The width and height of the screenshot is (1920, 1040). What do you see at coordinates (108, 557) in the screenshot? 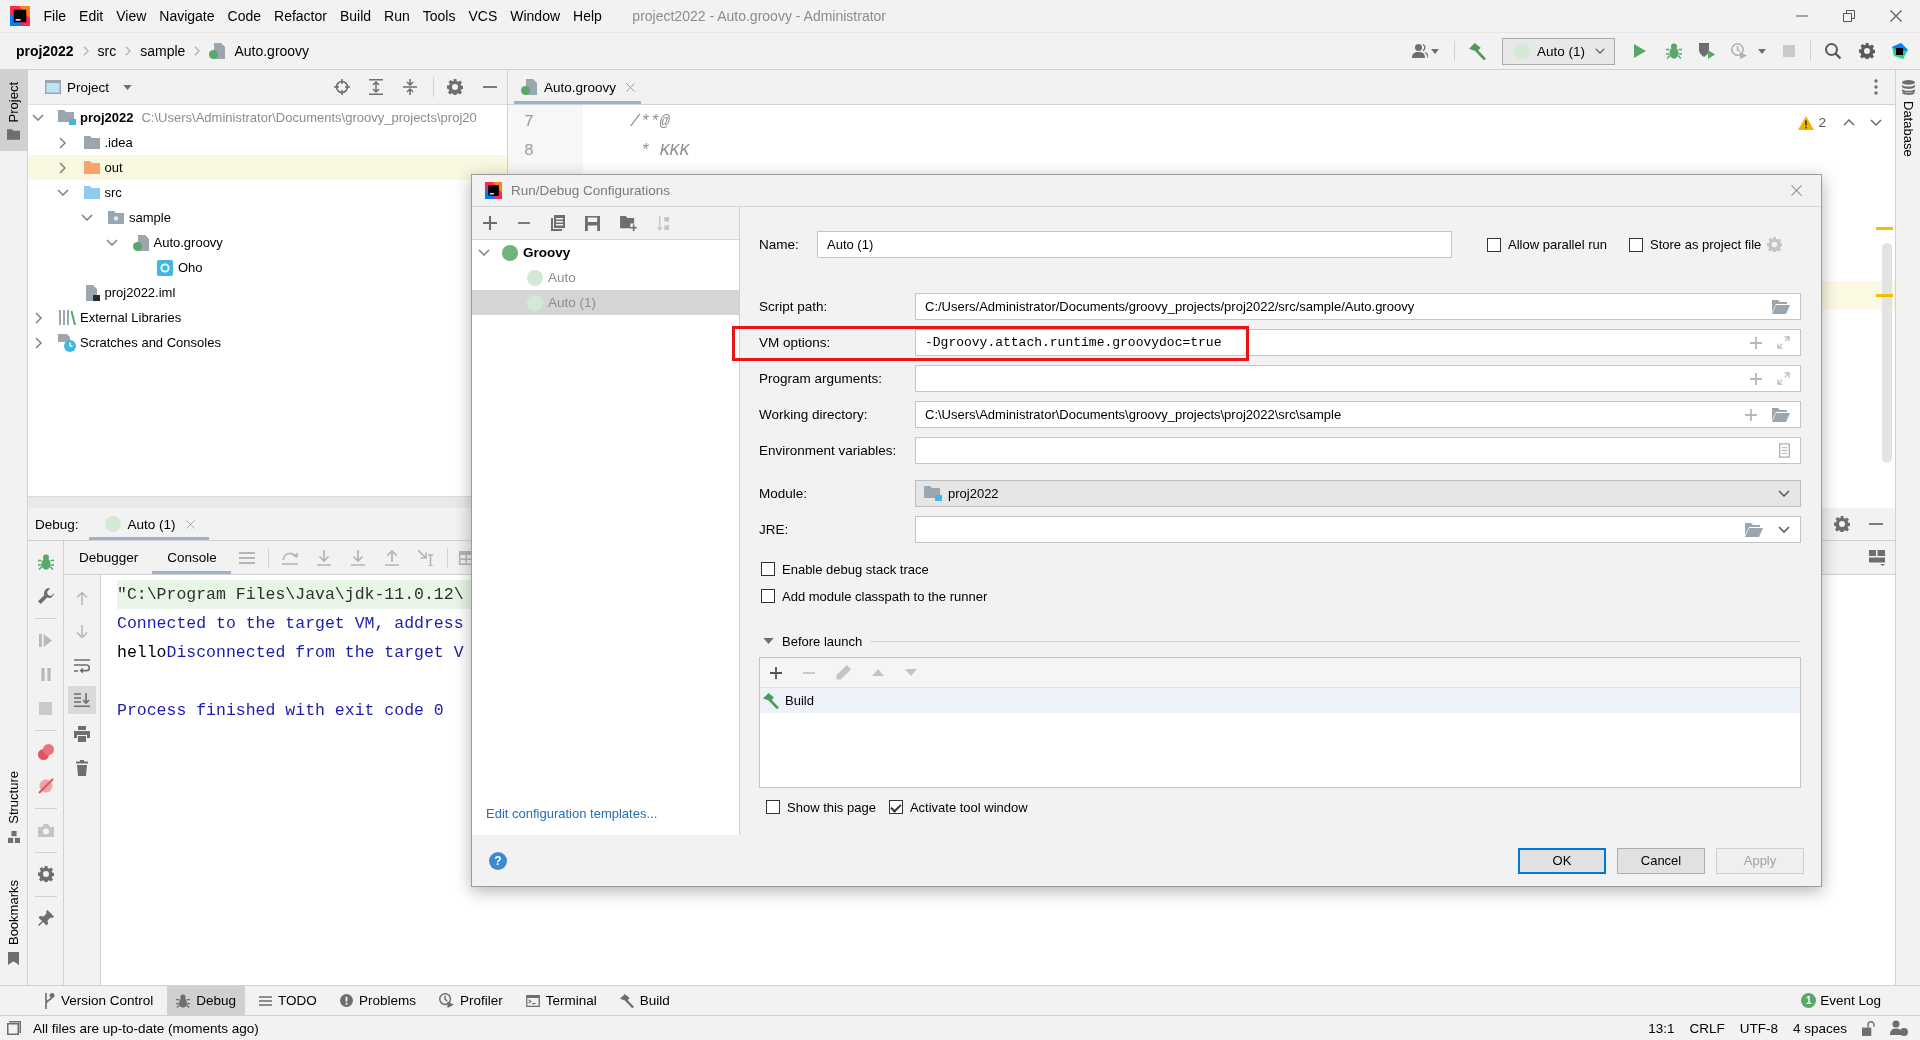
I see `tab: Debugger` at bounding box center [108, 557].